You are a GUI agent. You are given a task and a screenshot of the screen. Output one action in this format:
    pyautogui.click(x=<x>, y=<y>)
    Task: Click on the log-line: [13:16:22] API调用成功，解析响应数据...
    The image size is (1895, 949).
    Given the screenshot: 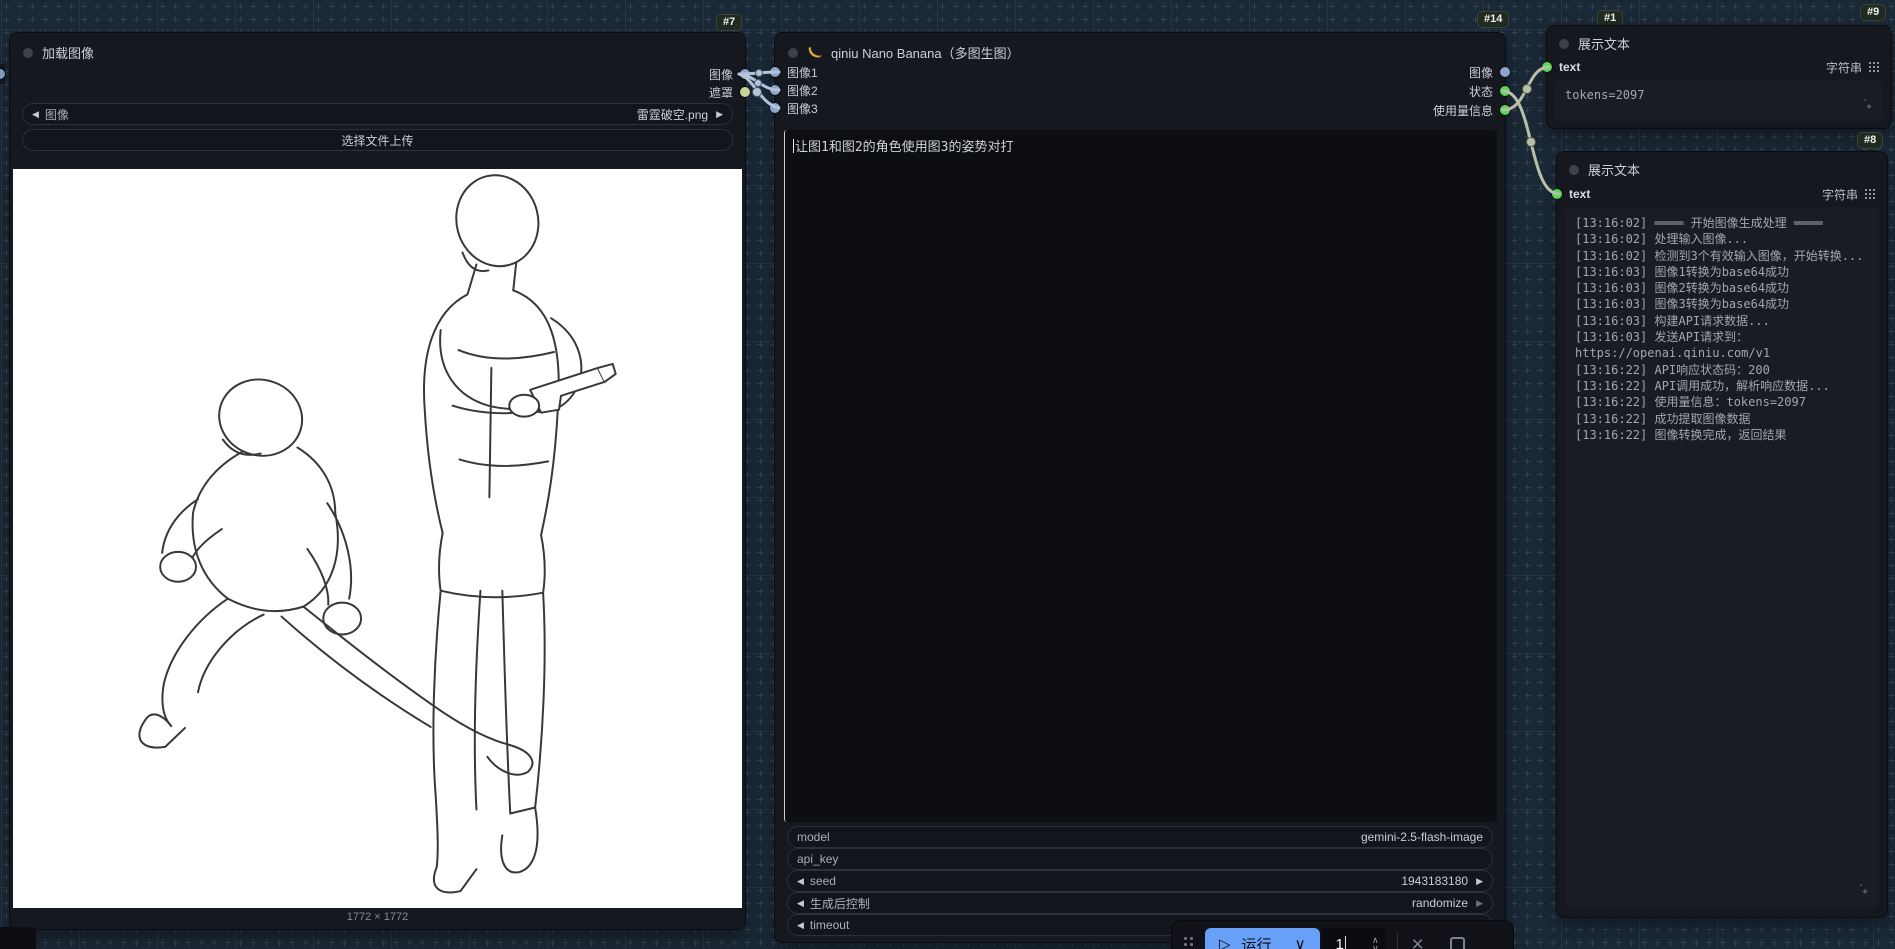 What is the action you would take?
    pyautogui.click(x=1702, y=385)
    